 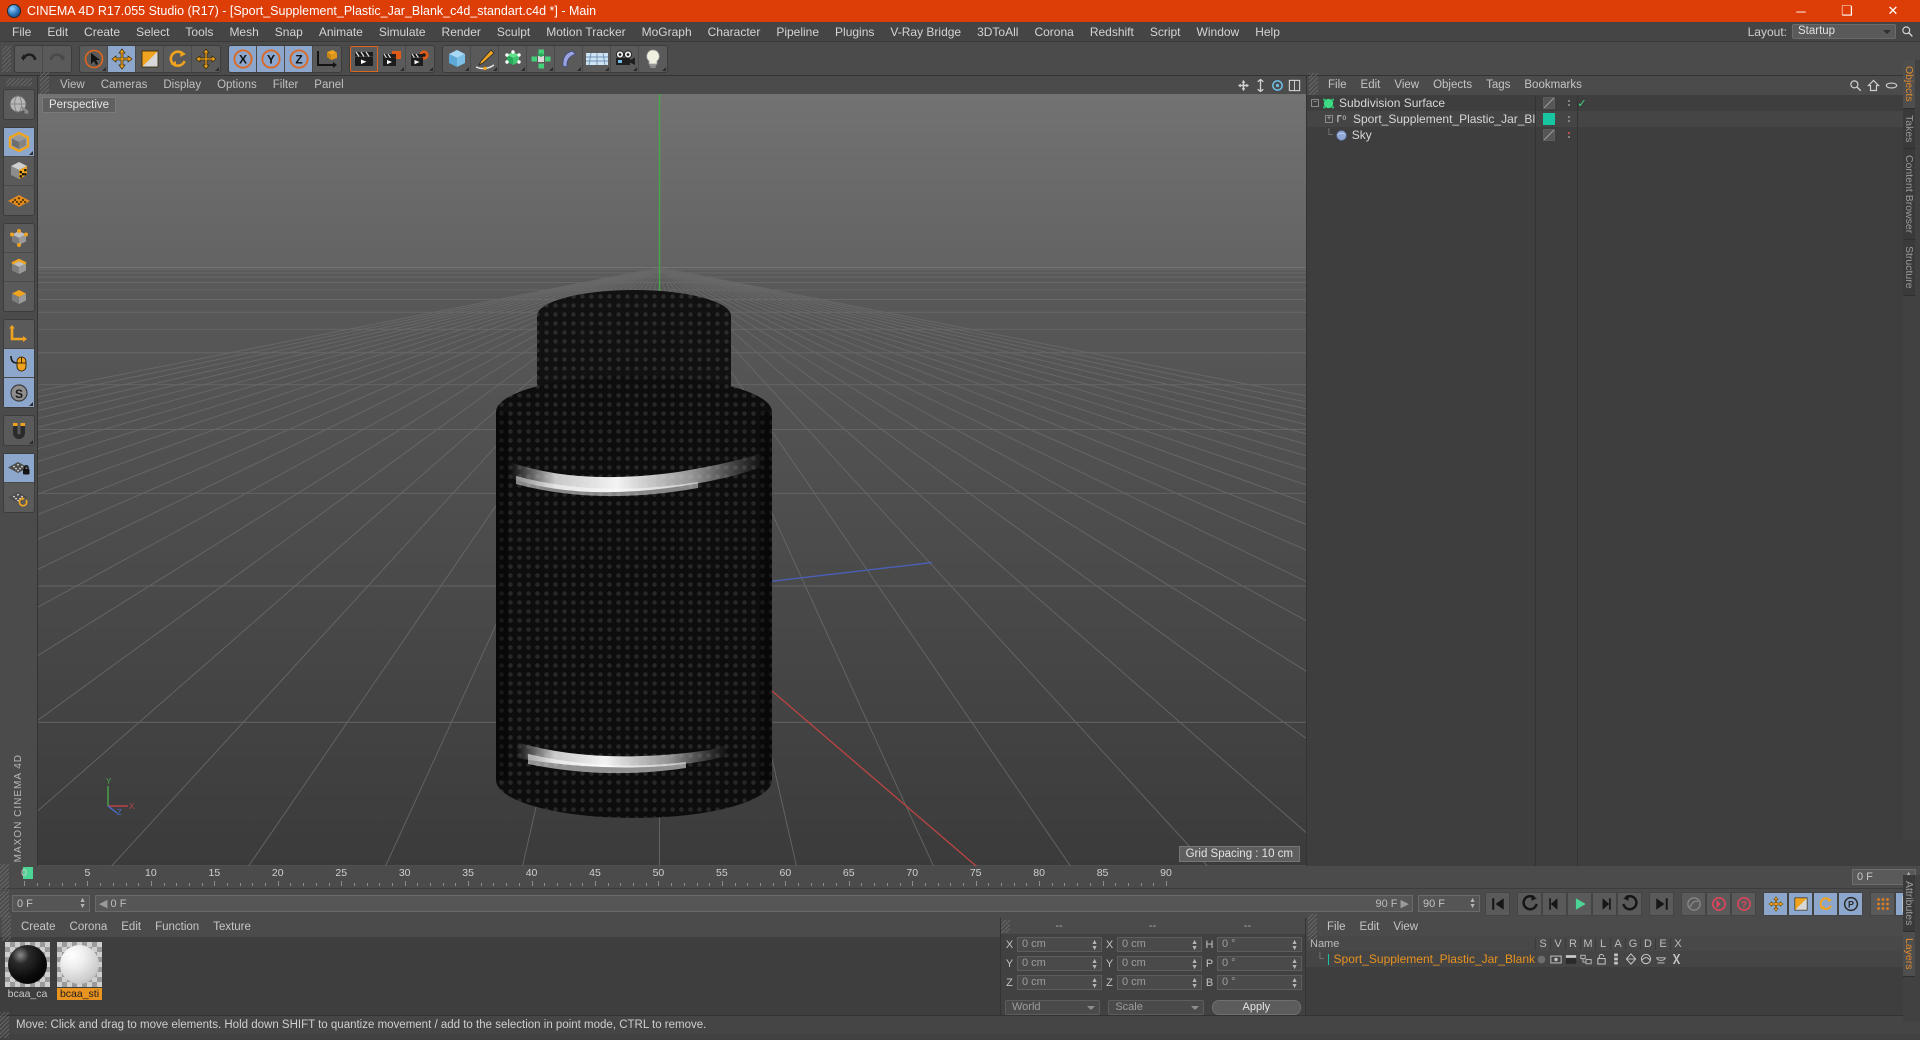 I want to click on object-row: − Subdivision Surface ✓, so click(x=1613, y=103).